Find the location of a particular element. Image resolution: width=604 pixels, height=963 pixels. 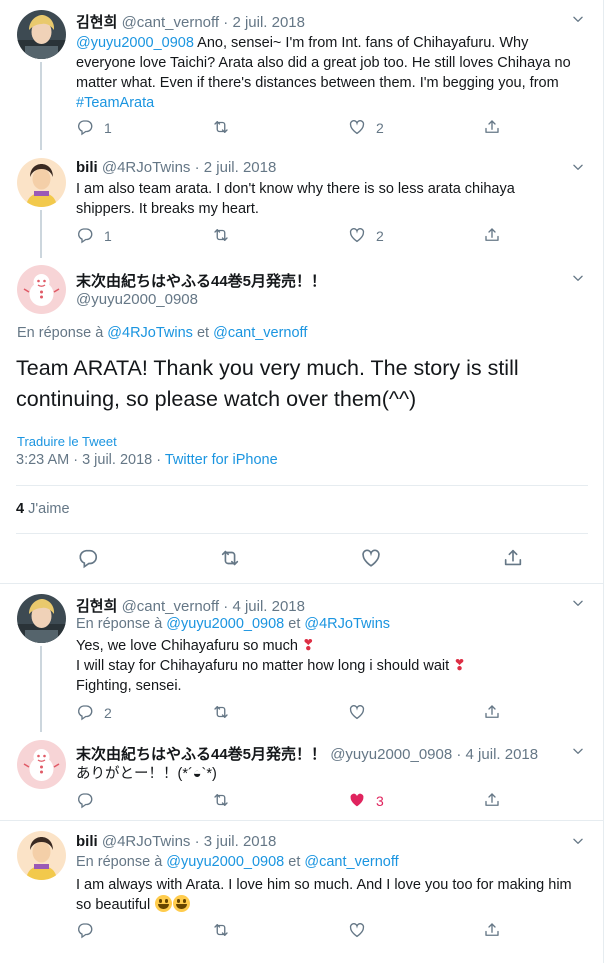

divider is located at coordinates (302, 533).